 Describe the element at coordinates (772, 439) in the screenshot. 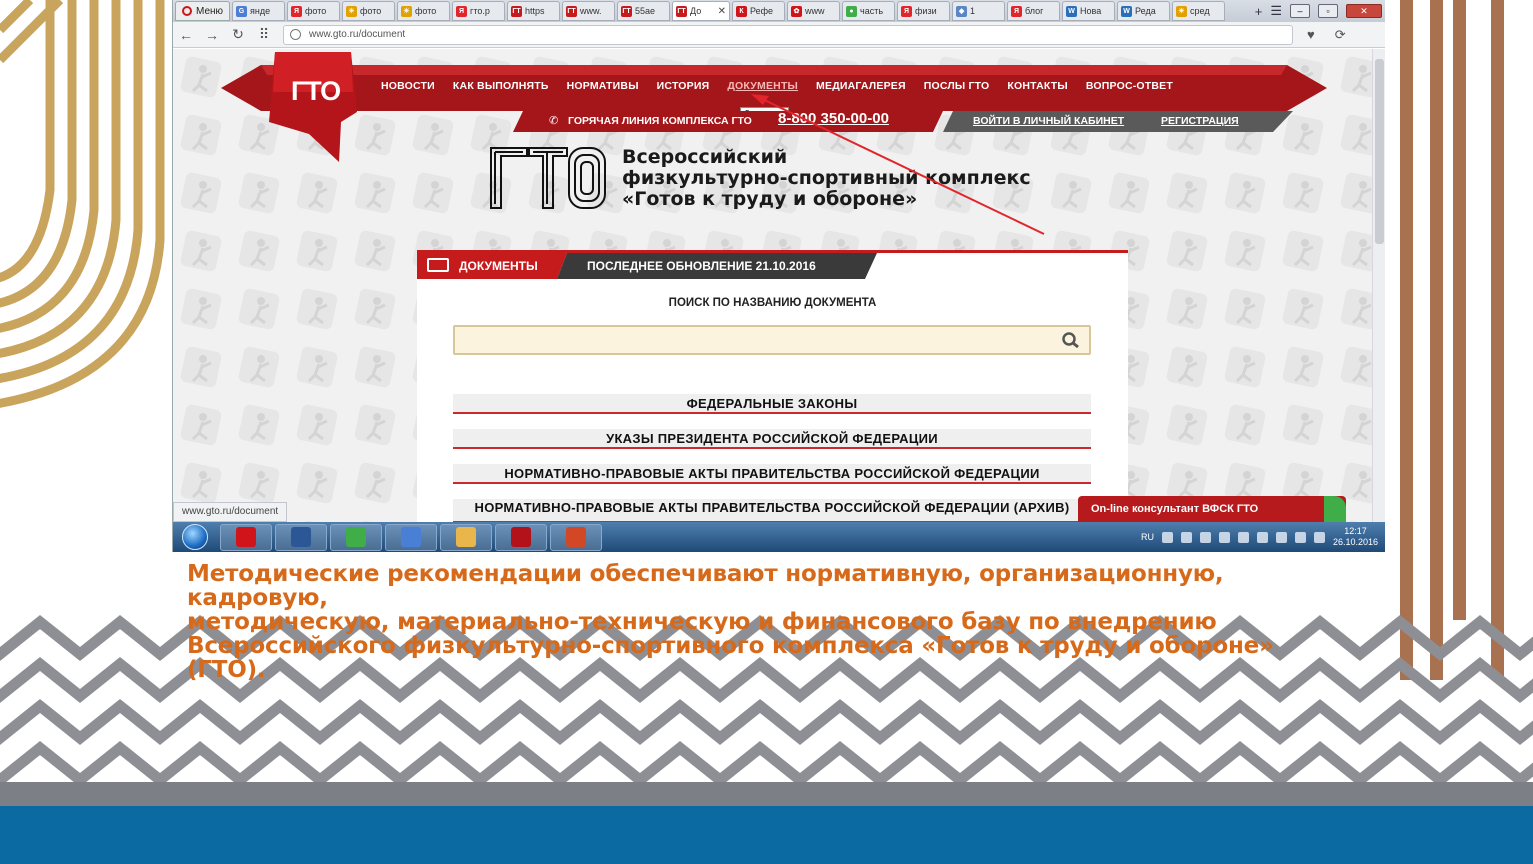

I see `category-presidential-decrees: УКАЗЫ ПРЕЗИДЕНТА РОССИЙСКОЙ ФЕДЕРАЦИИ` at that location.